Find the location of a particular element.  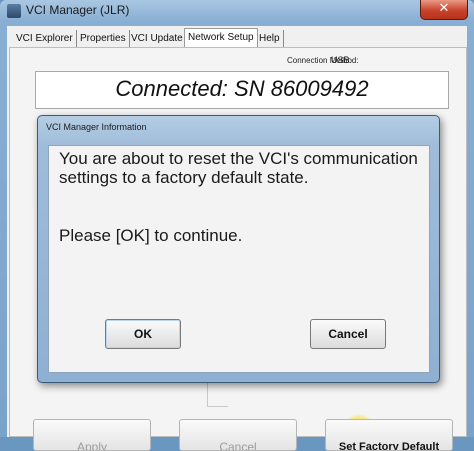

tab-vci-explorer: VCI Explorer is located at coordinates (45, 38).